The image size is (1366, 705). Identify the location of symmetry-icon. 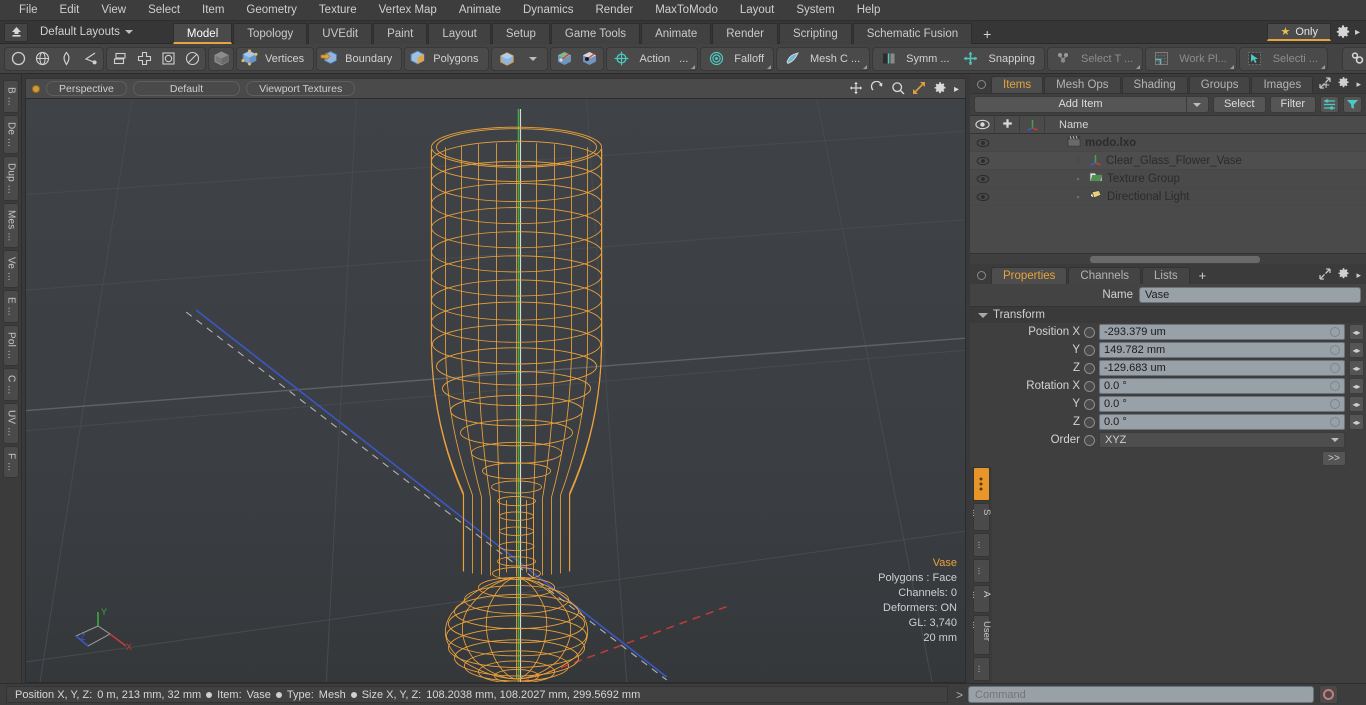
(888, 59).